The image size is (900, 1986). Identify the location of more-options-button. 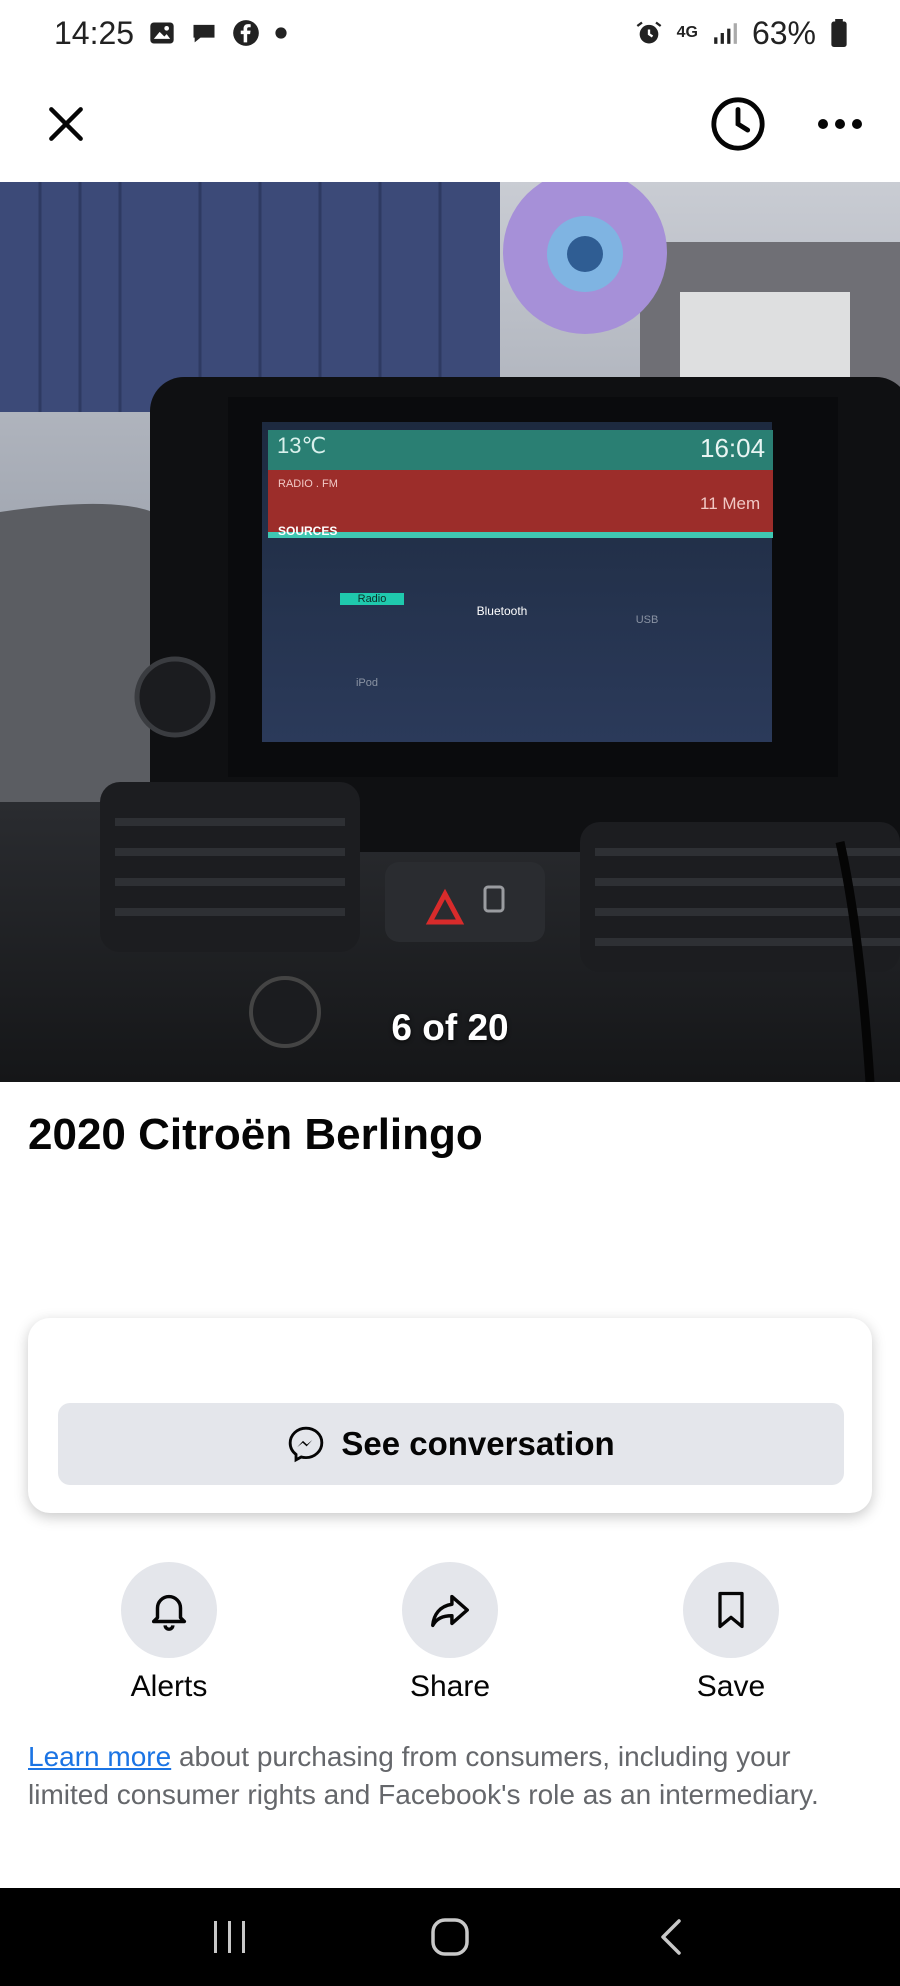
(840, 124).